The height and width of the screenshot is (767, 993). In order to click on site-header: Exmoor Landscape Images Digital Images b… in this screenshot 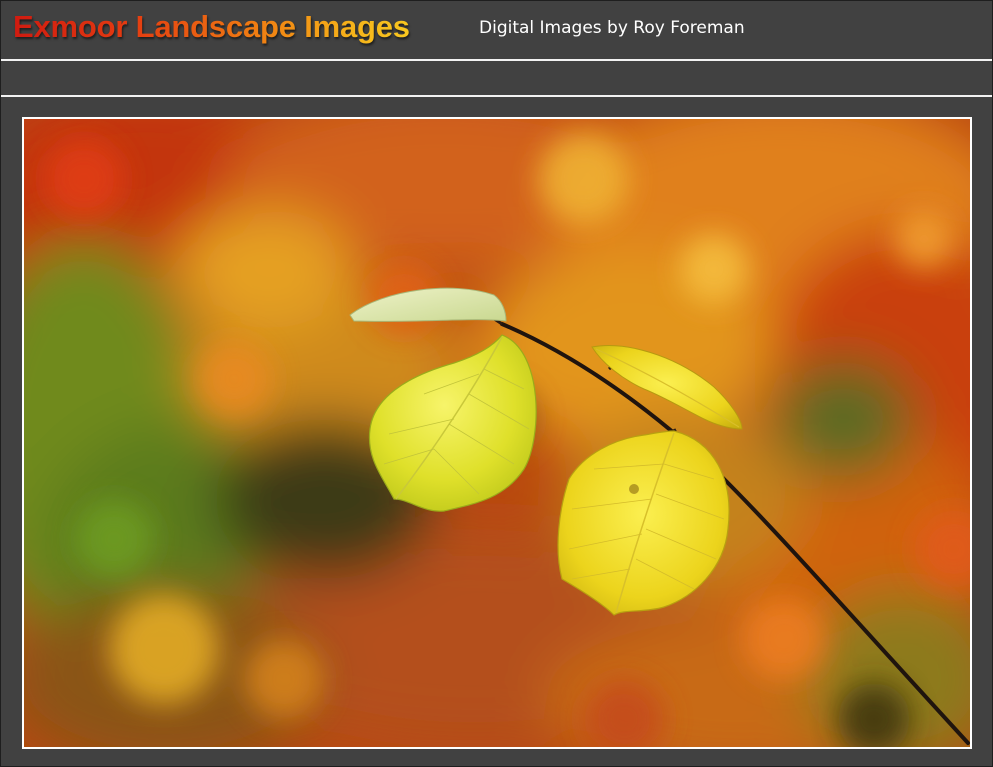, I will do `click(496, 31)`.